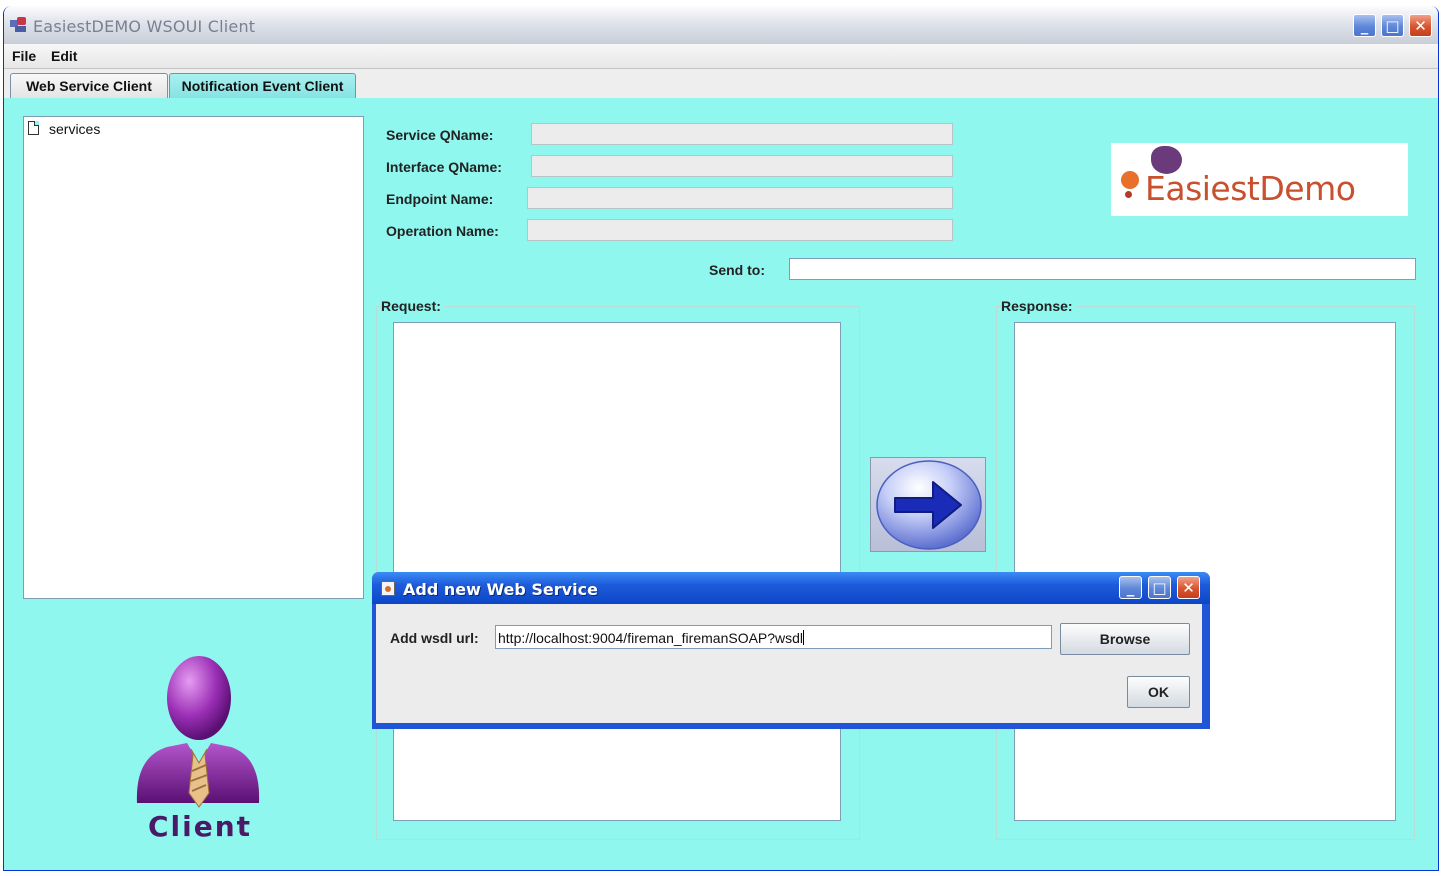 The height and width of the screenshot is (876, 1444). What do you see at coordinates (1364, 25) in the screenshot?
I see `minimize-button: _` at bounding box center [1364, 25].